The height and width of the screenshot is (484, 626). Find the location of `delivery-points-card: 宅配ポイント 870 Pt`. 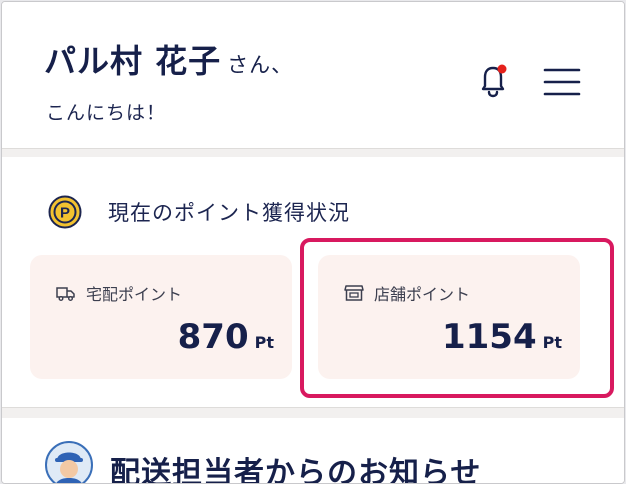

delivery-points-card: 宅配ポイント 870 Pt is located at coordinates (161, 317).